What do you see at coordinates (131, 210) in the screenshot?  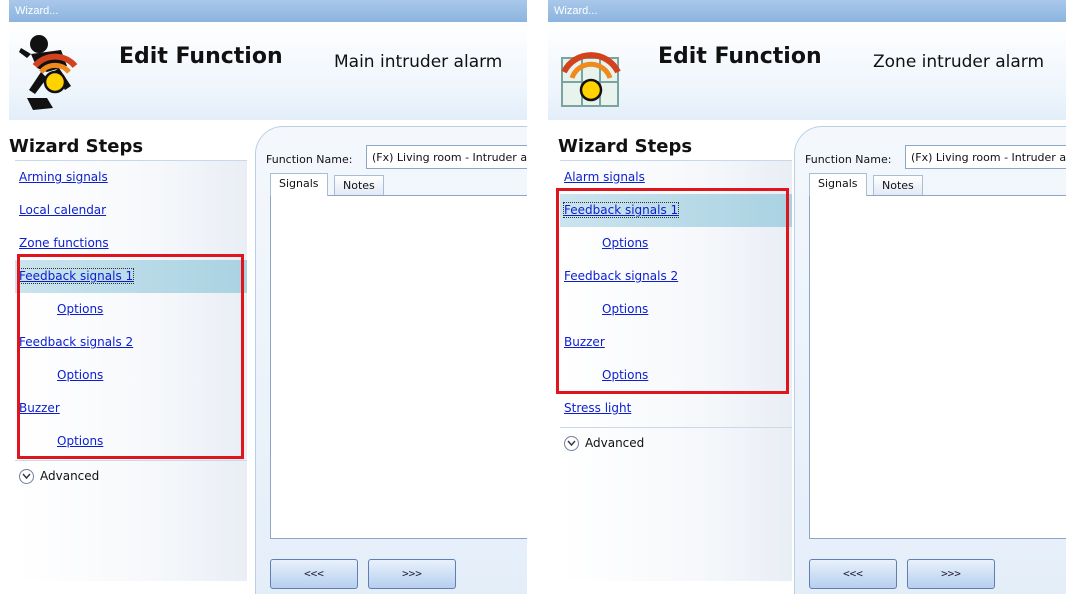 I see `step-local-calendar: Local calendar` at bounding box center [131, 210].